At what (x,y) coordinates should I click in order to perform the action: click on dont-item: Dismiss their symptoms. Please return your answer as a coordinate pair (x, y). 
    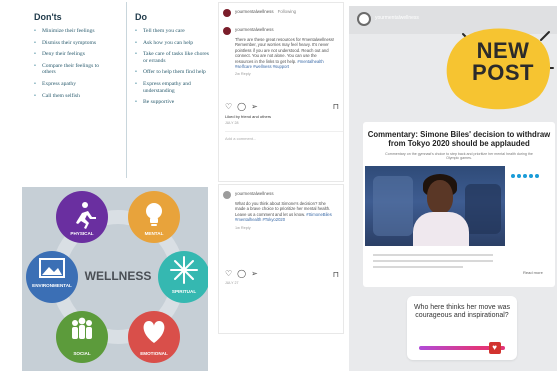
    Looking at the image, I should click on (71, 43).